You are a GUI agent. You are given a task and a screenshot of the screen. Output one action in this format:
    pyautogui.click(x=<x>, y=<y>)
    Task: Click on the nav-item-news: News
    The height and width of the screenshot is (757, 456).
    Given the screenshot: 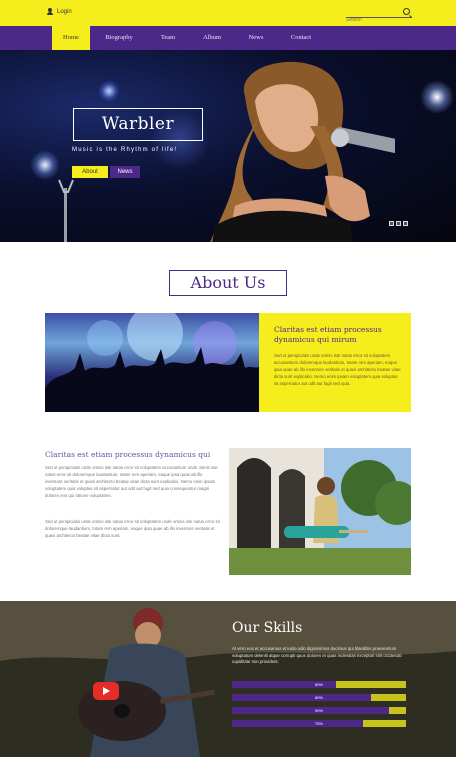 What is the action you would take?
    pyautogui.click(x=256, y=38)
    